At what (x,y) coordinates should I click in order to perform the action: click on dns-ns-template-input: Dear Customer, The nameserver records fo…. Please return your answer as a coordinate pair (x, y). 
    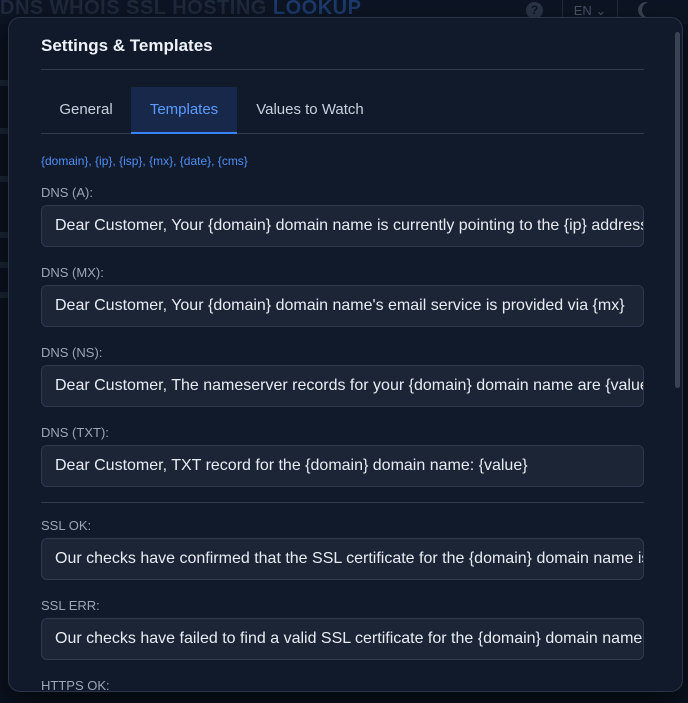
    Looking at the image, I should click on (342, 386).